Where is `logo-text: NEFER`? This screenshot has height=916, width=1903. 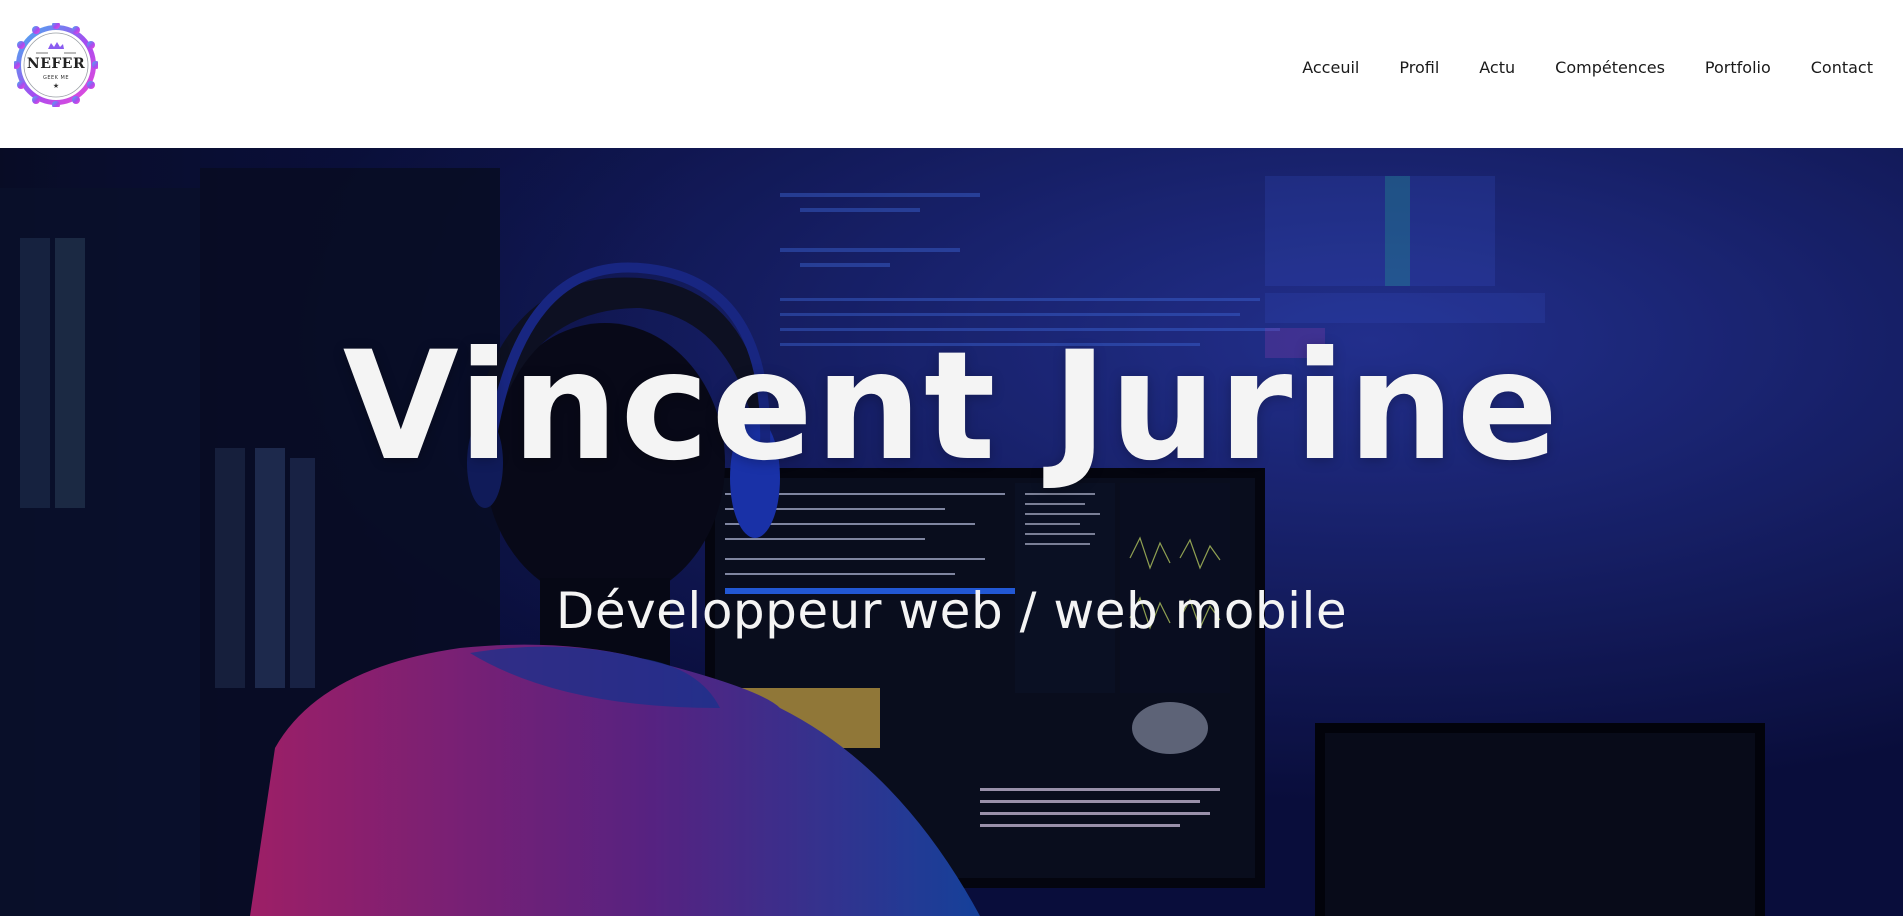
logo-text: NEFER is located at coordinates (56, 64).